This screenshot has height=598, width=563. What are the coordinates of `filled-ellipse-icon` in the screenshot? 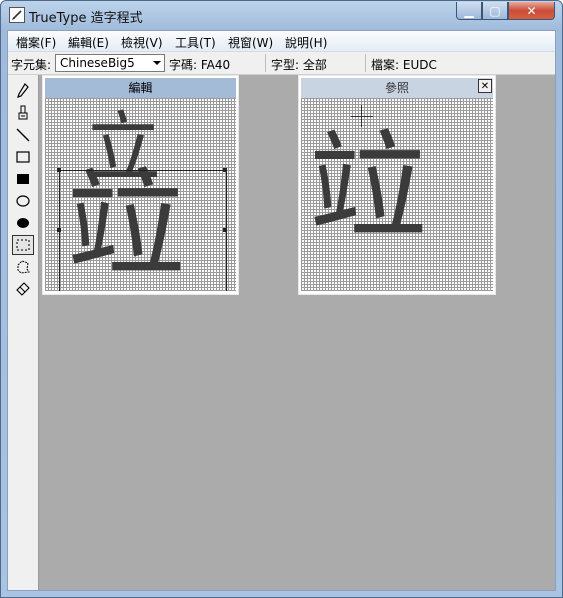 It's located at (23, 223).